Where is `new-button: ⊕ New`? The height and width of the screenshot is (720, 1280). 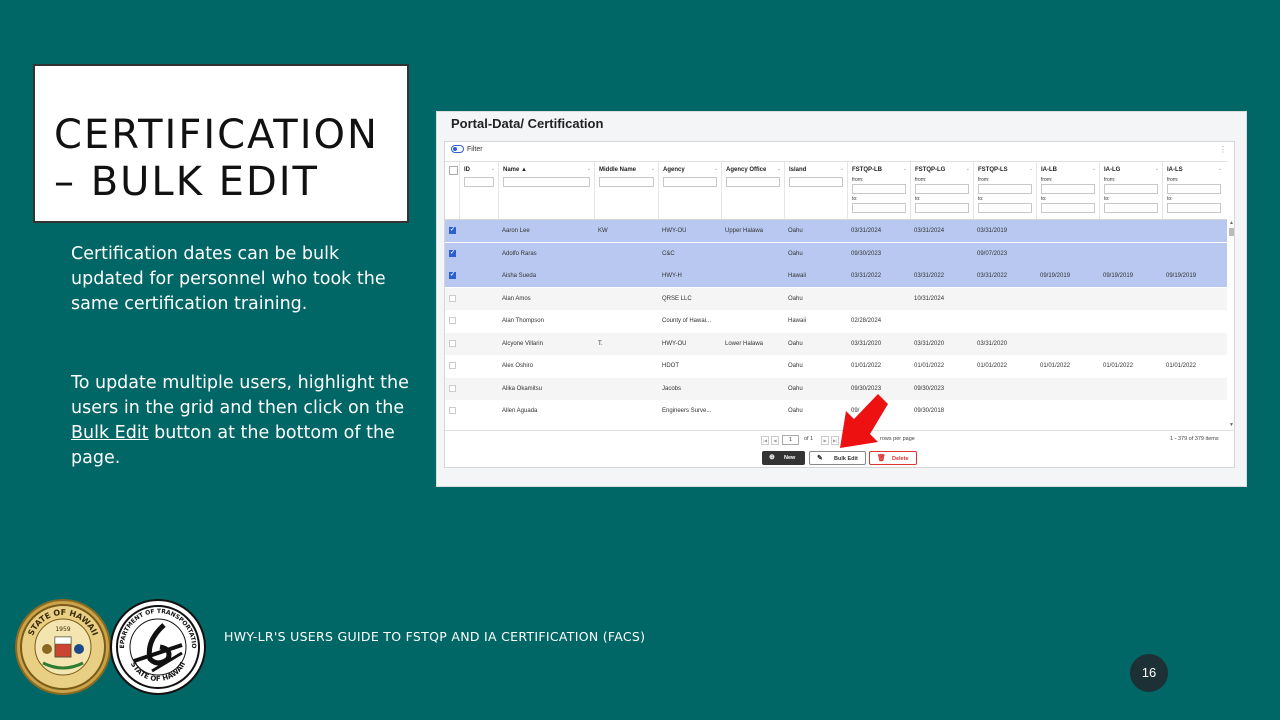
new-button: ⊕ New is located at coordinates (783, 458).